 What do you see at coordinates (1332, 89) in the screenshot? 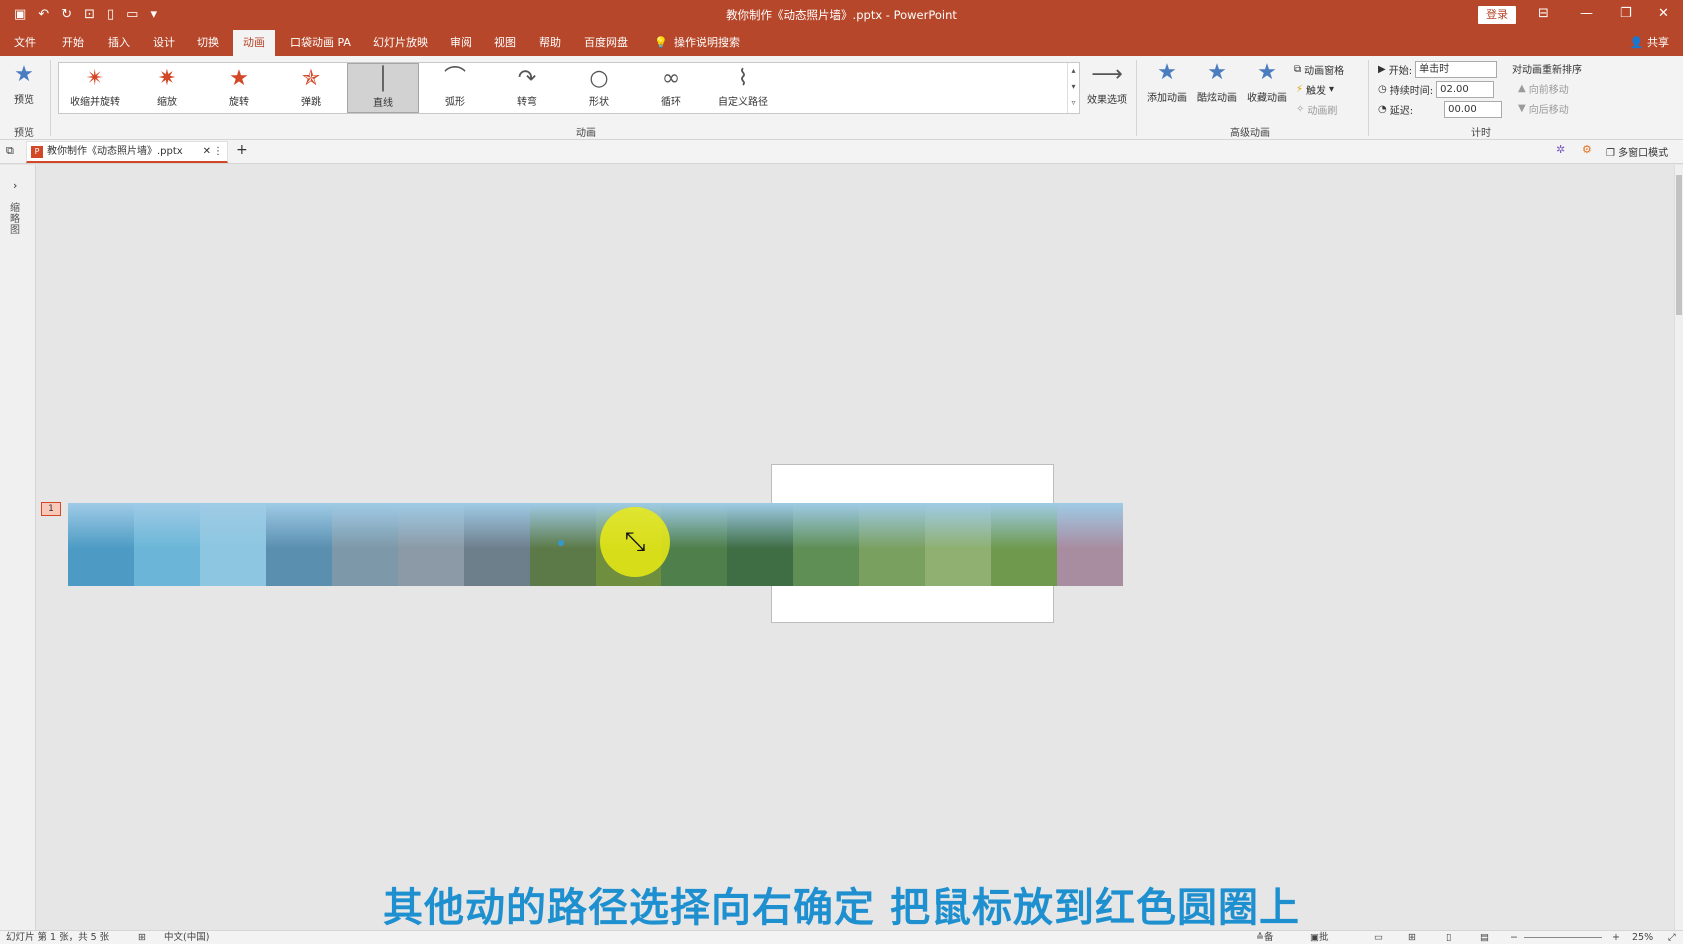
I see `chevron-down-icon: ▾` at bounding box center [1332, 89].